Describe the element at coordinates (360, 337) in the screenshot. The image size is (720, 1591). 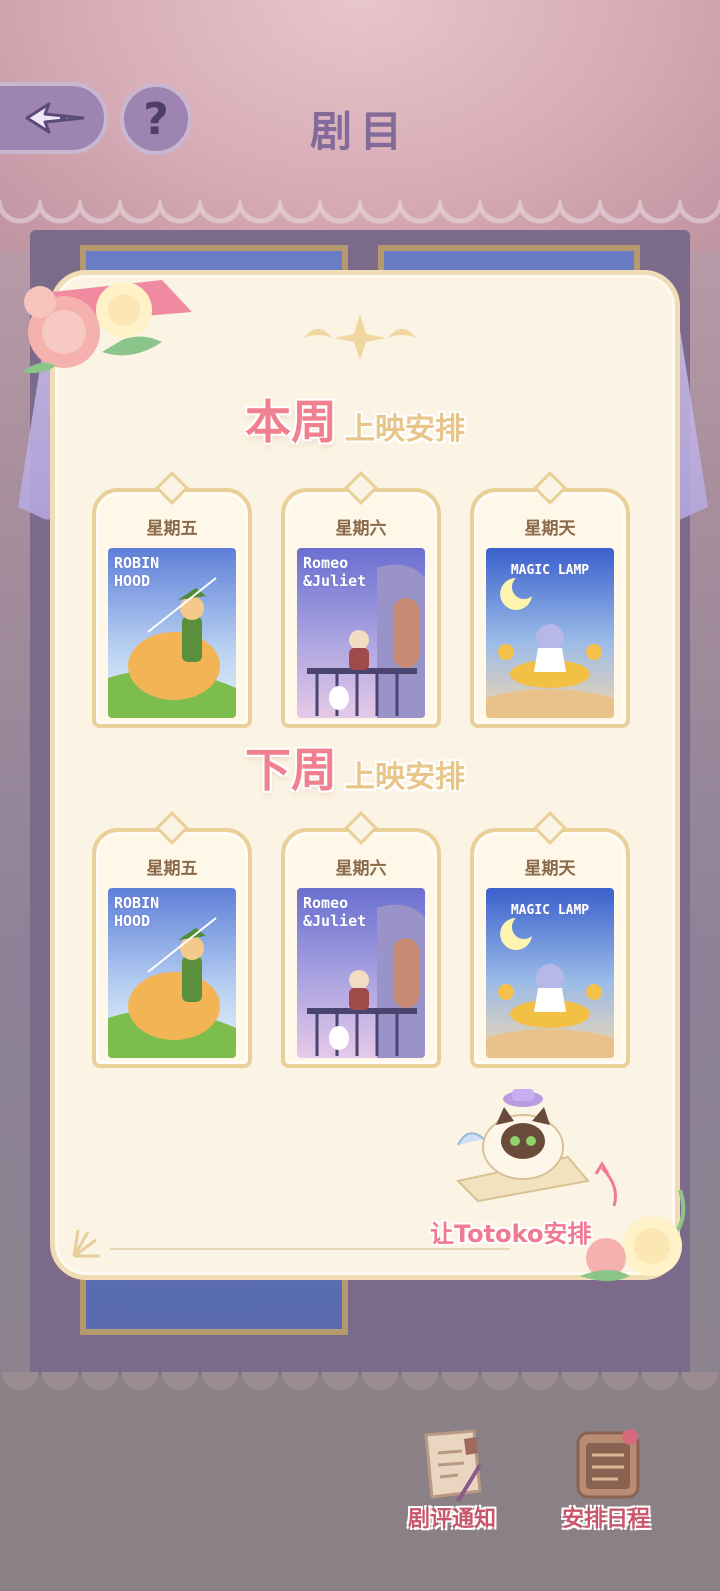
I see `ornament-icon` at that location.